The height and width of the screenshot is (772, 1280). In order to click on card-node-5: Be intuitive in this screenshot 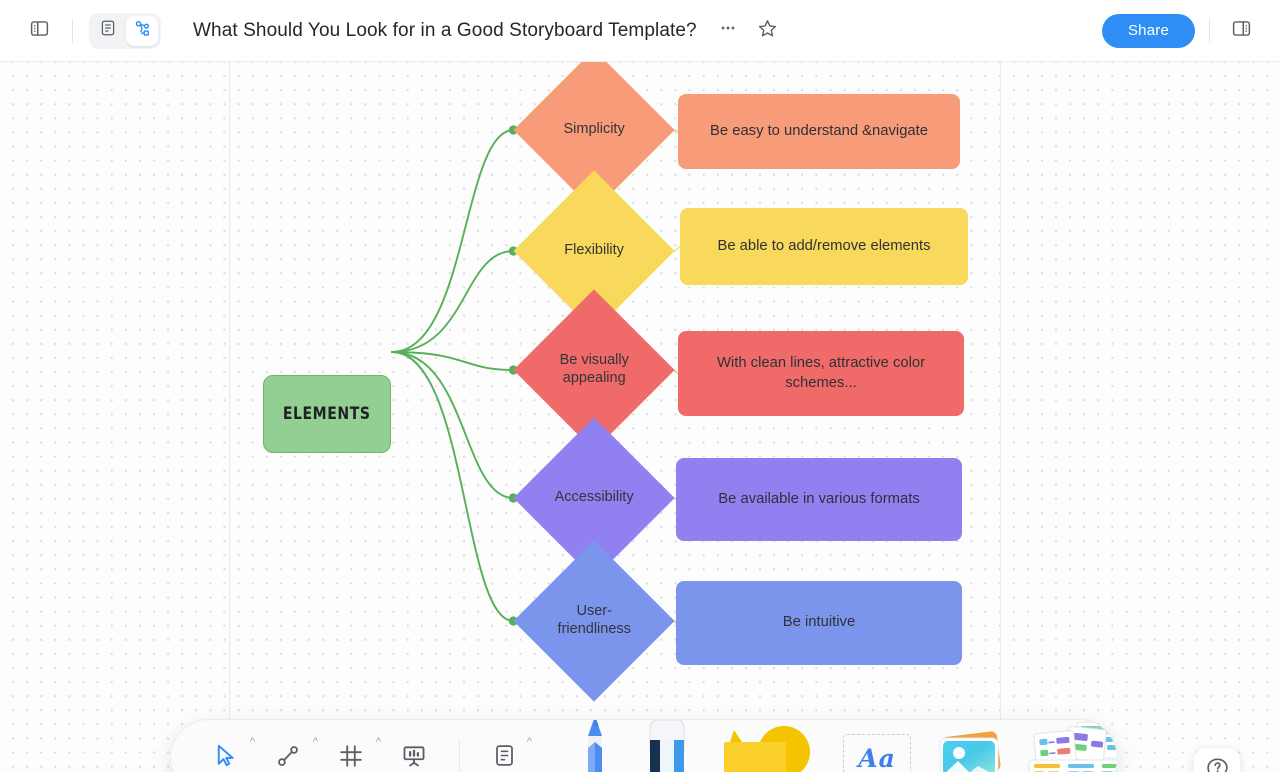, I will do `click(819, 623)`.